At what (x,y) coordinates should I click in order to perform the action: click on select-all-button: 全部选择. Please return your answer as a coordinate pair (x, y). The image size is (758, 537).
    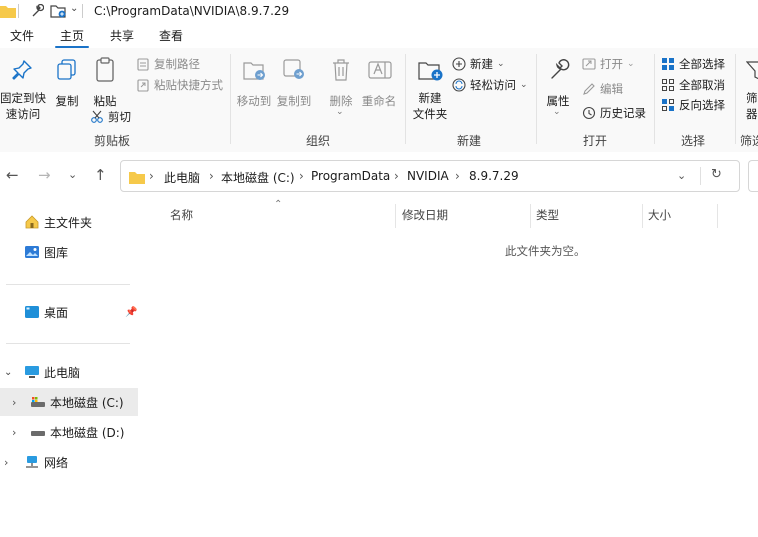
    Looking at the image, I should click on (693, 64).